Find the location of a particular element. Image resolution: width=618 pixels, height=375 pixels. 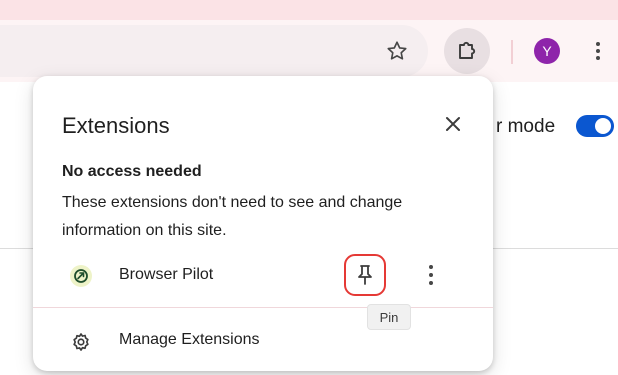

tooltip-text: Pin is located at coordinates (389, 317).